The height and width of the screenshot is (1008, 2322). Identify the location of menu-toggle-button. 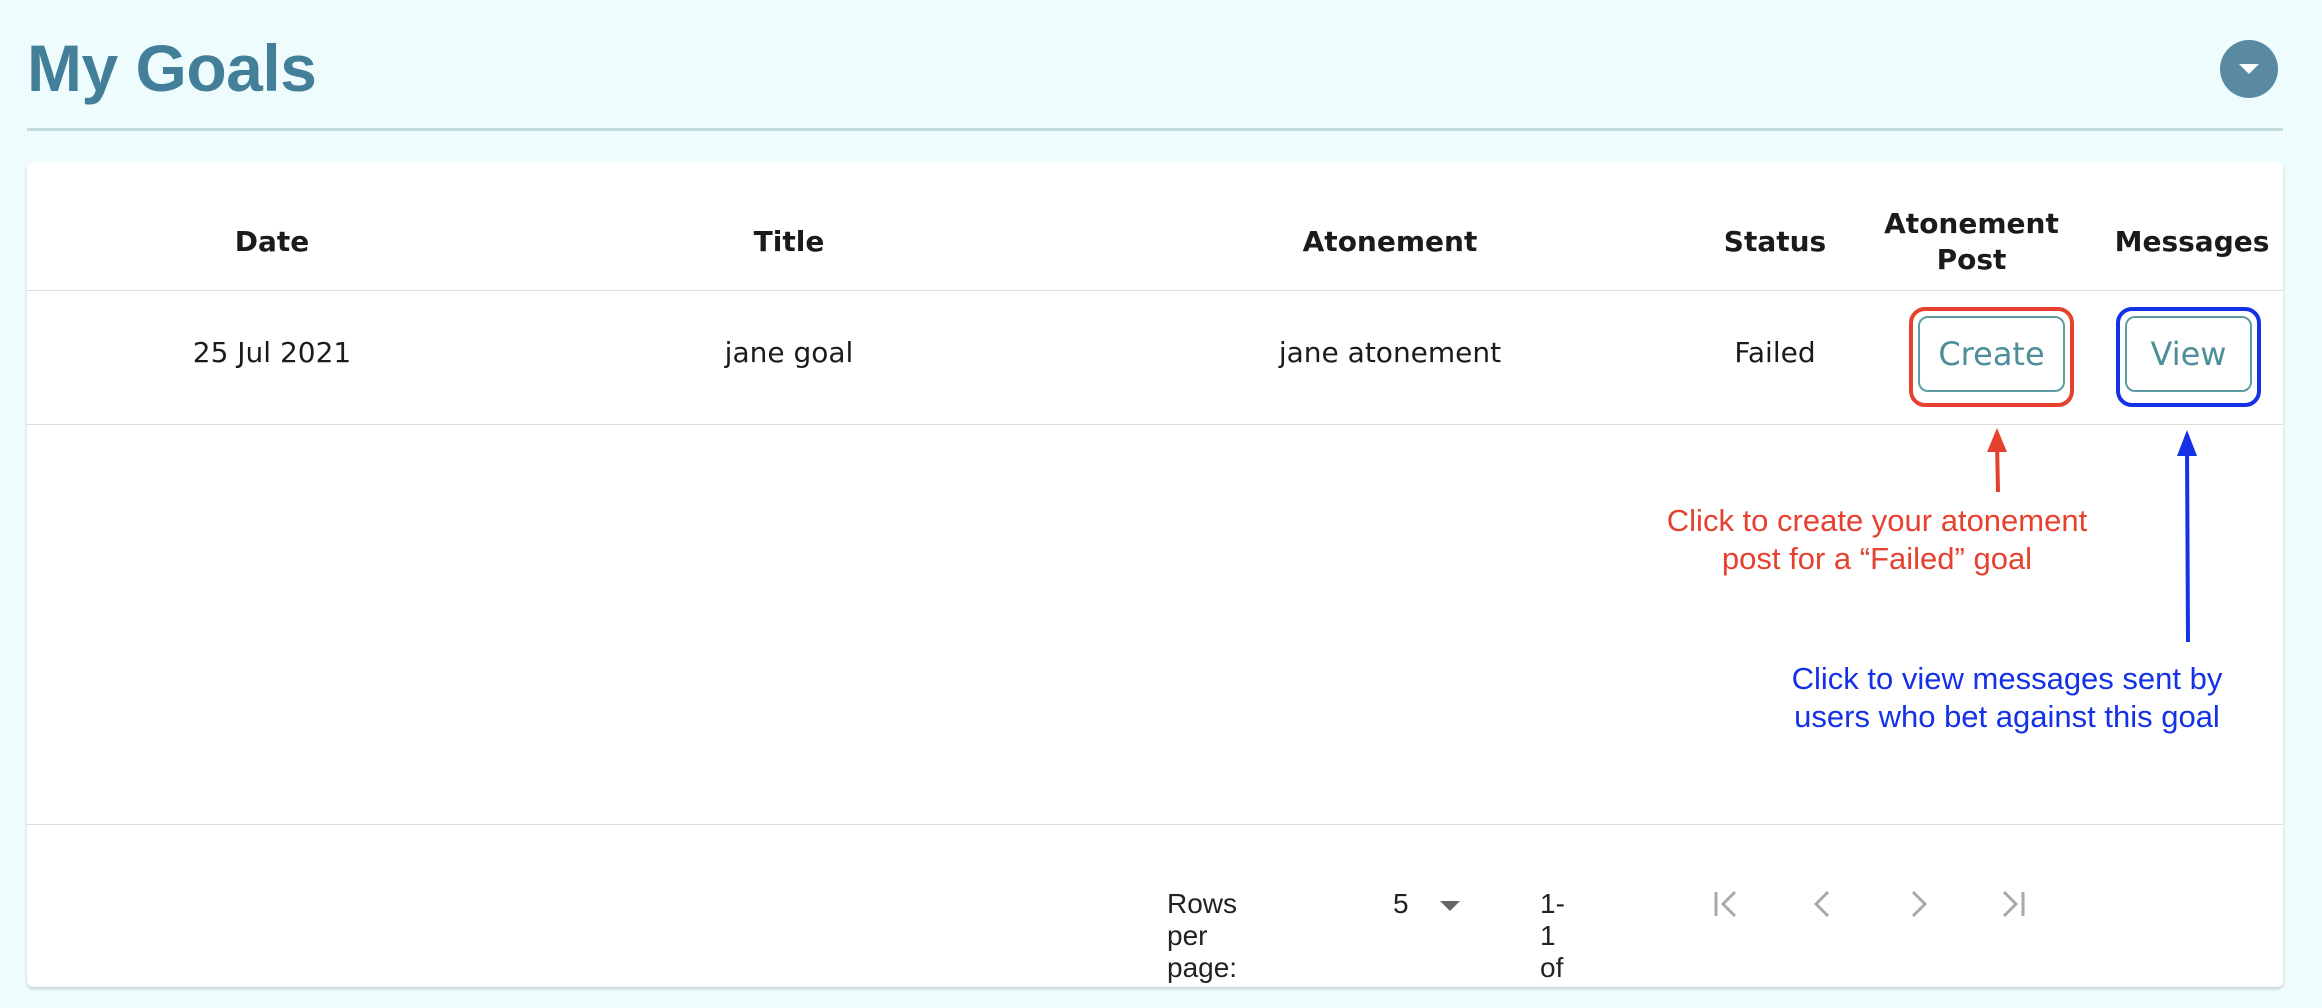
(2249, 69).